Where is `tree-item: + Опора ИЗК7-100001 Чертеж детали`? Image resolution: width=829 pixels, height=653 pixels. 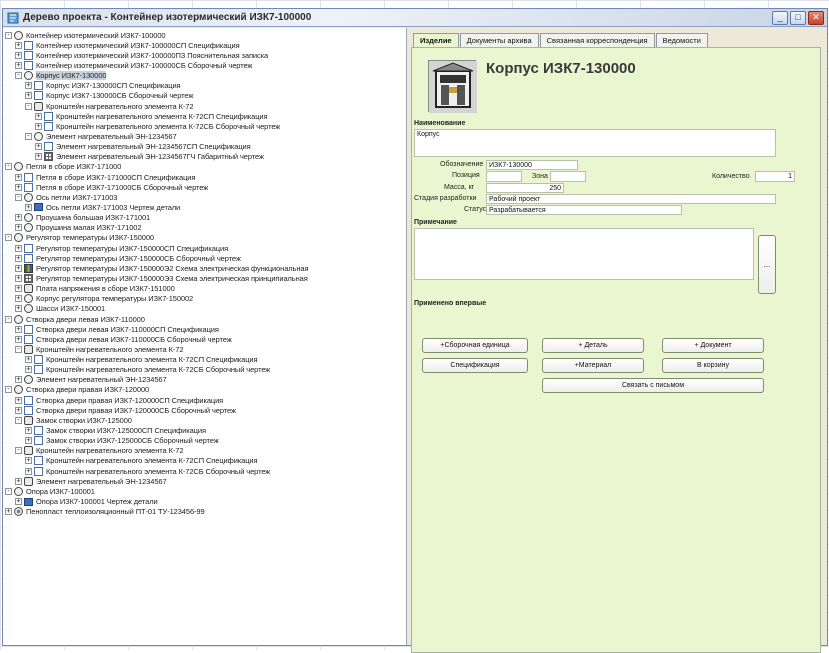 tree-item: + Опора ИЗК7-100001 Чертеж детали is located at coordinates (205, 501).